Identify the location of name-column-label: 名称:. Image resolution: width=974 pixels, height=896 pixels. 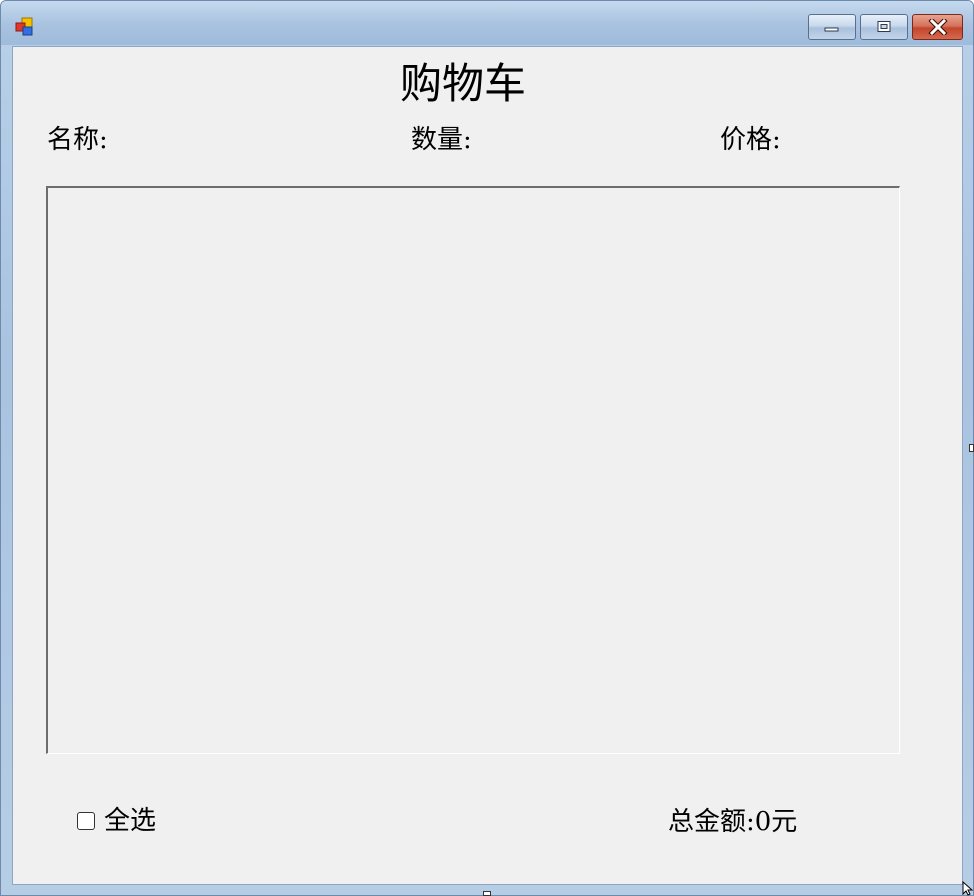
(77, 140).